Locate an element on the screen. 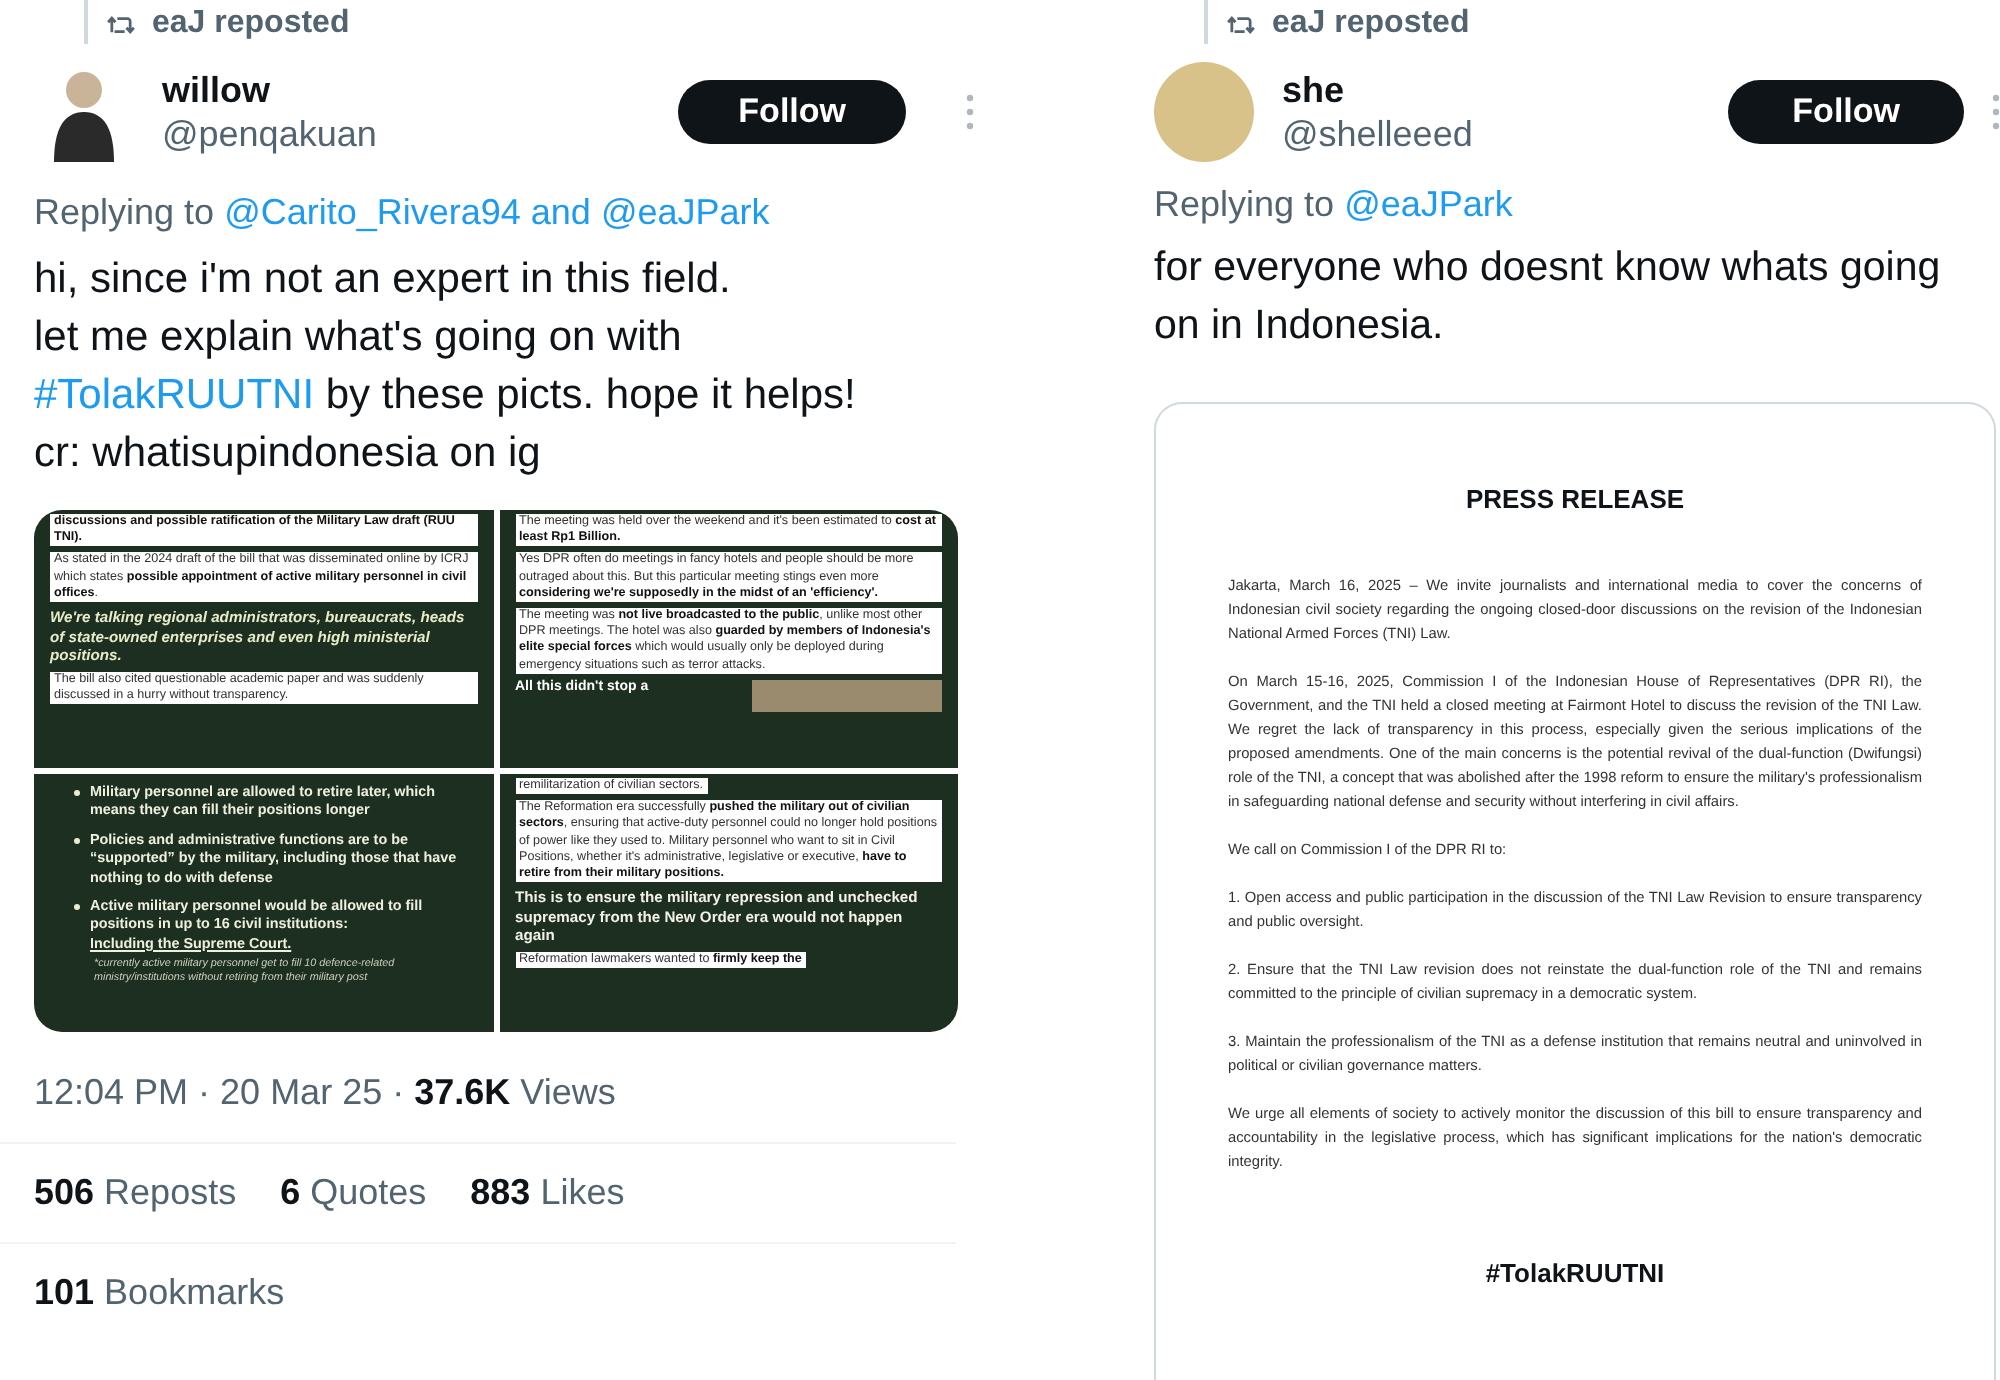 The width and height of the screenshot is (2000, 1380). tweet-text: hi, since i'm not an expert in this field. let me explain what's going on with #TolakRUUTNI by these picts. hope it helps! cr: whatisupindonesia on ig is located at coordinates (446, 367).